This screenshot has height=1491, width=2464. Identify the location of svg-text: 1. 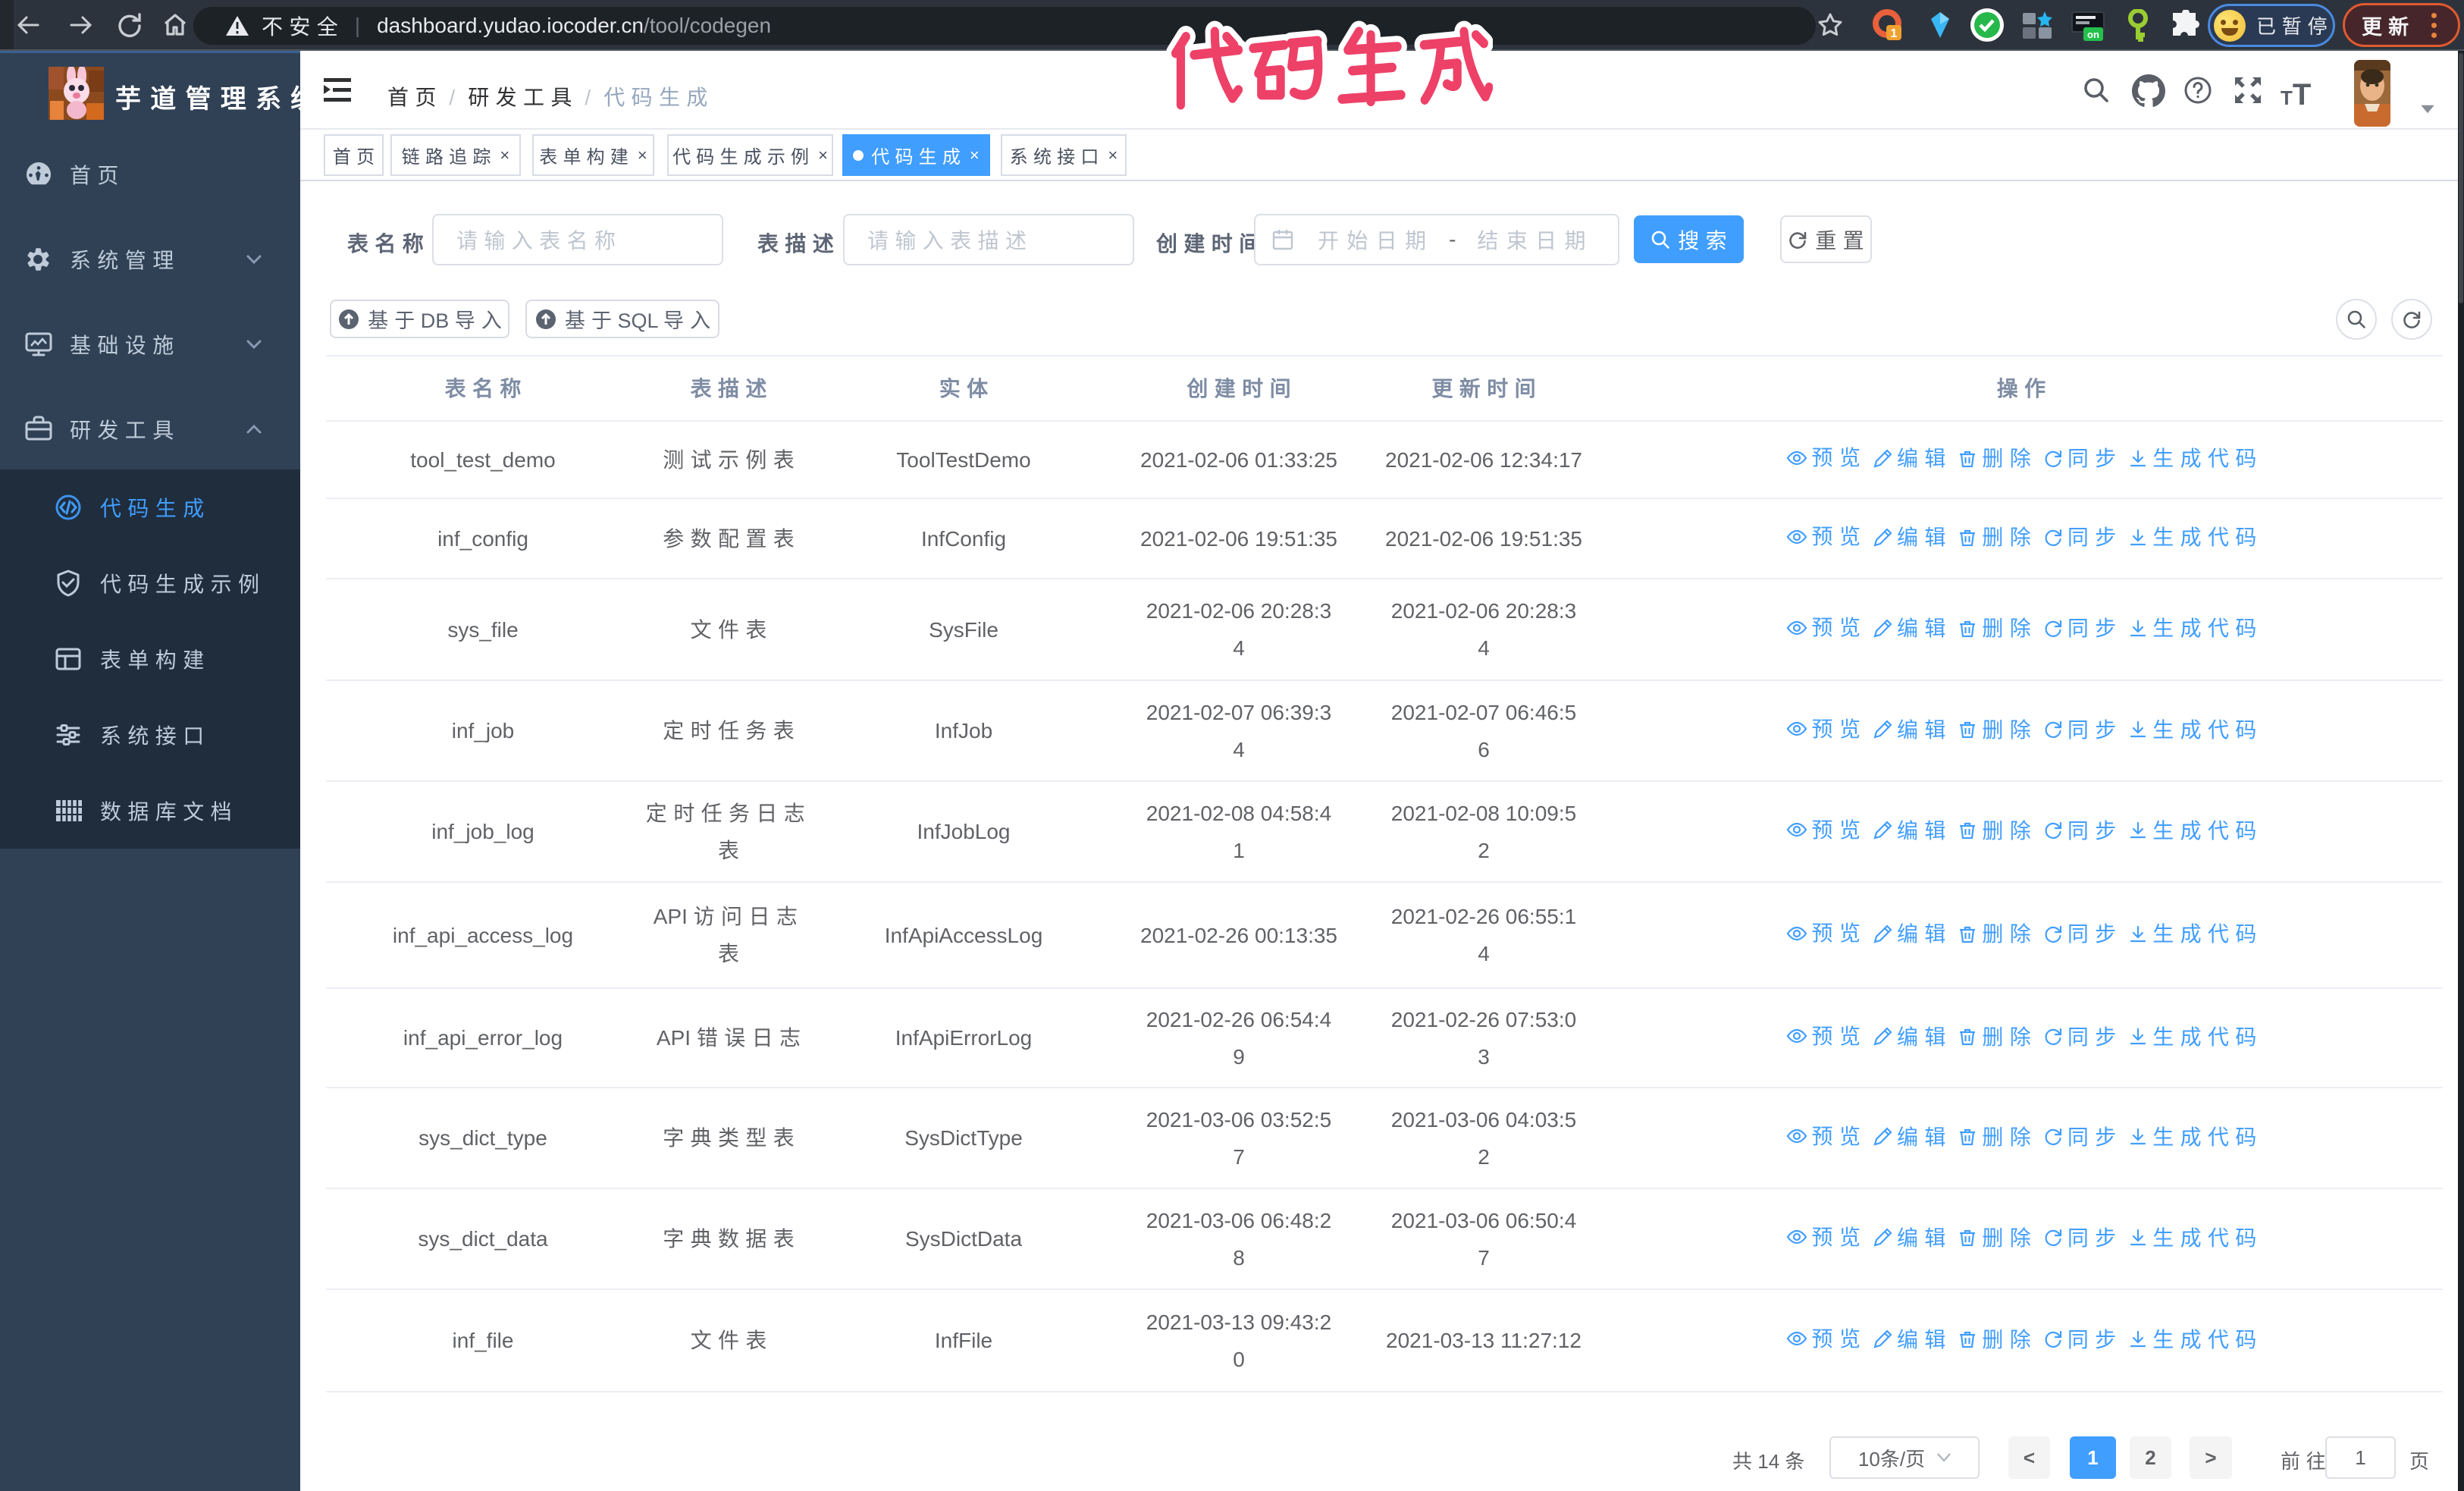
(1895, 33).